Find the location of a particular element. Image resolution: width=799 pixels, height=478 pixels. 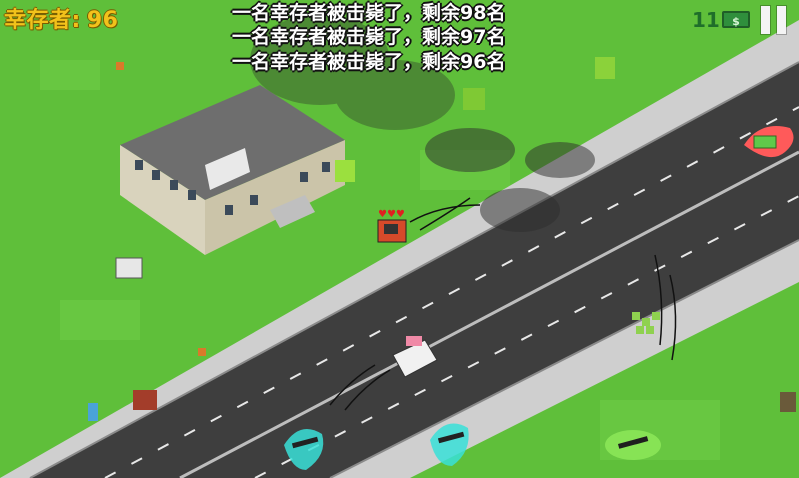

pause-icon is located at coordinates (765, 20).